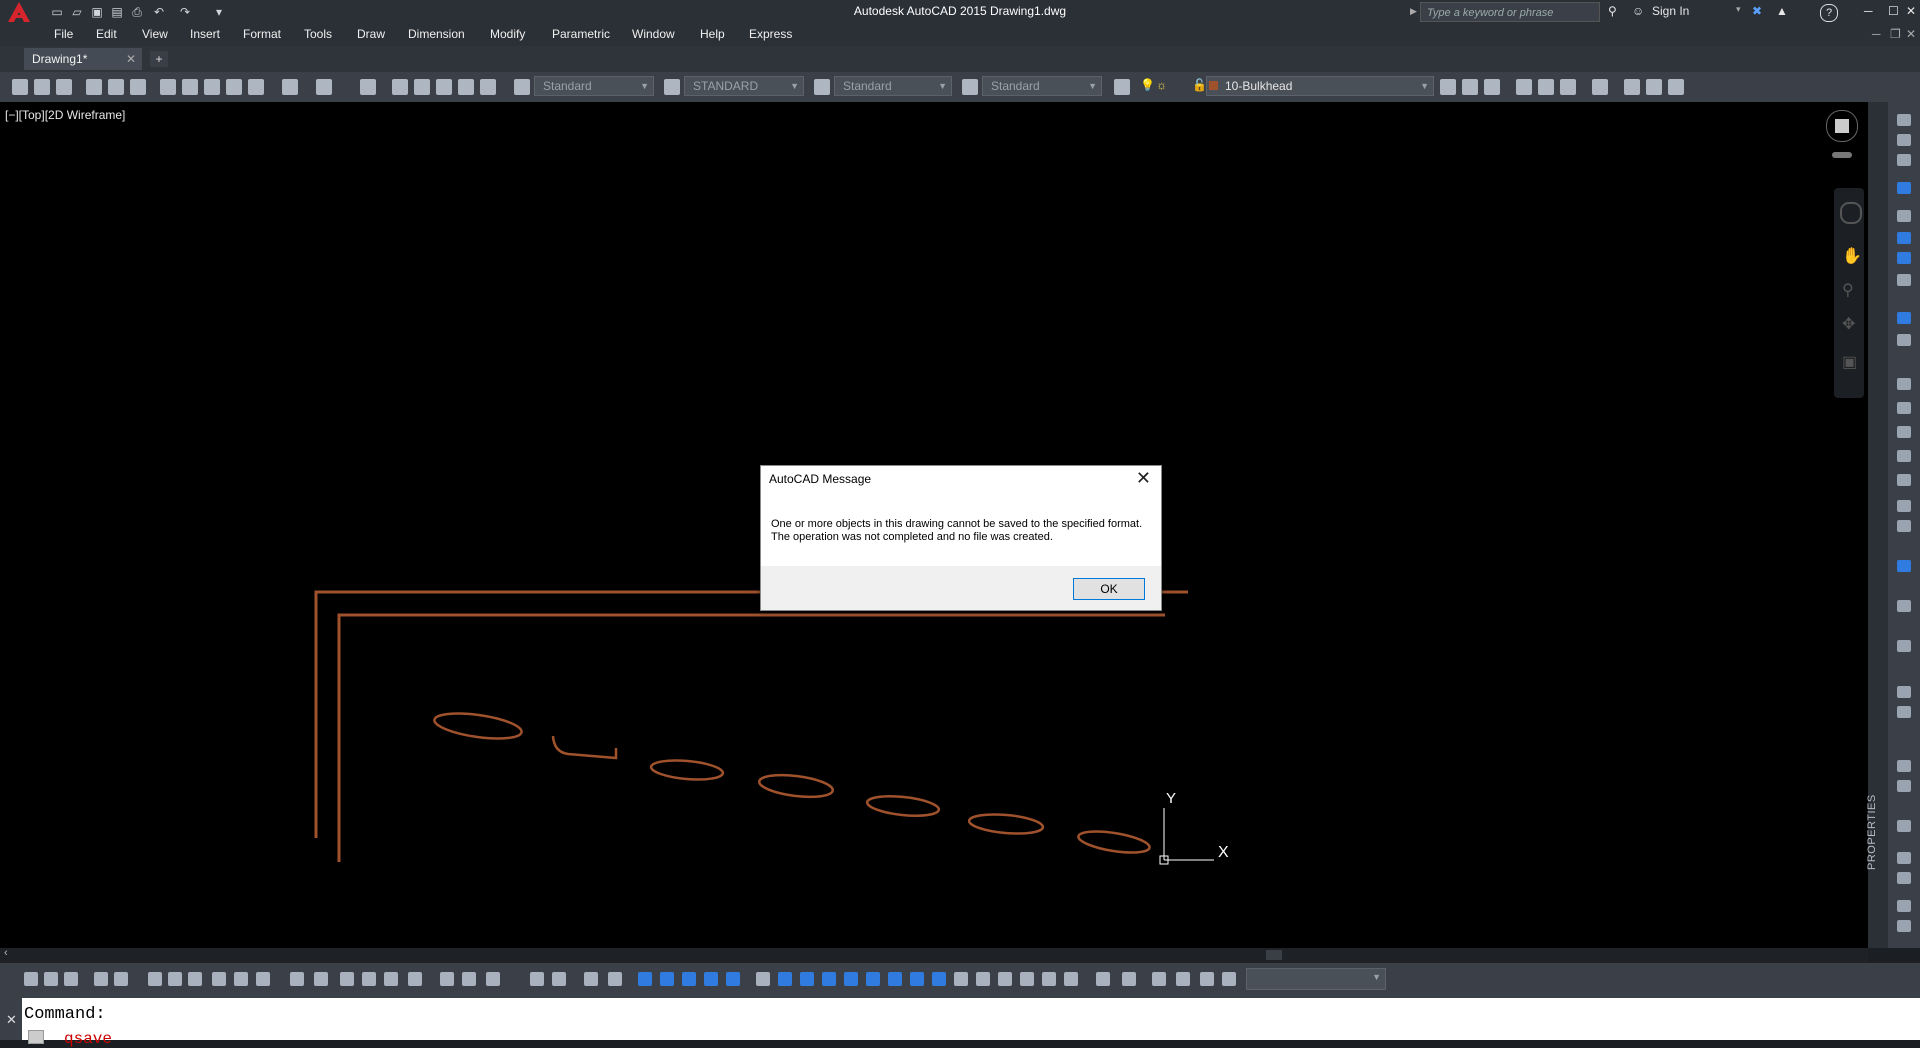 This screenshot has height=1048, width=1920. Describe the element at coordinates (1904, 408) in the screenshot. I see `rt-tool-12-icon` at that location.